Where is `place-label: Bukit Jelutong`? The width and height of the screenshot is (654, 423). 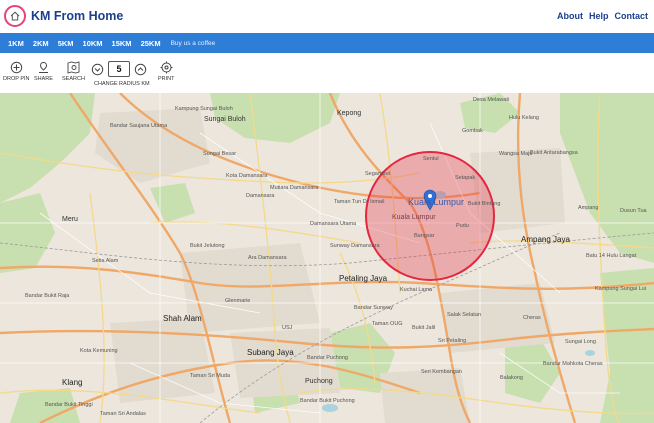 place-label: Bukit Jelutong is located at coordinates (207, 246).